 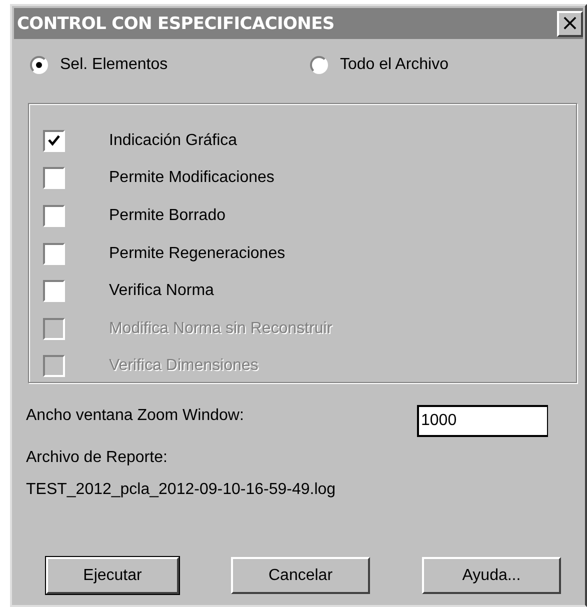 What do you see at coordinates (300, 575) in the screenshot?
I see `dialog-button: Cancelar` at bounding box center [300, 575].